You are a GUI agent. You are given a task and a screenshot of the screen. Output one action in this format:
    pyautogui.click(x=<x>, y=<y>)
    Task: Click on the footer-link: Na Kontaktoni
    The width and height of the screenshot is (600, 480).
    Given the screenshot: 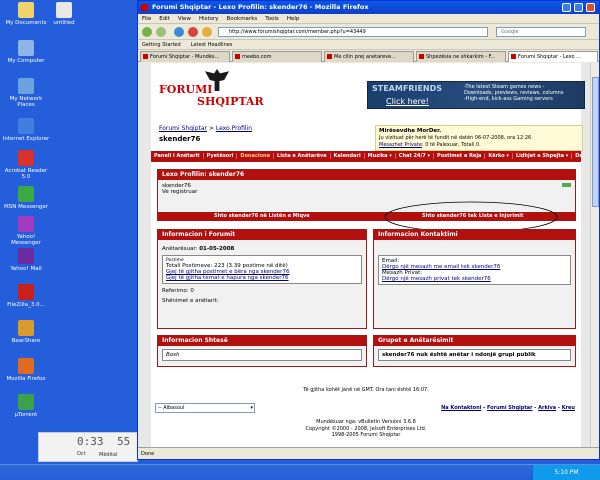 What is the action you would take?
    pyautogui.click(x=461, y=408)
    